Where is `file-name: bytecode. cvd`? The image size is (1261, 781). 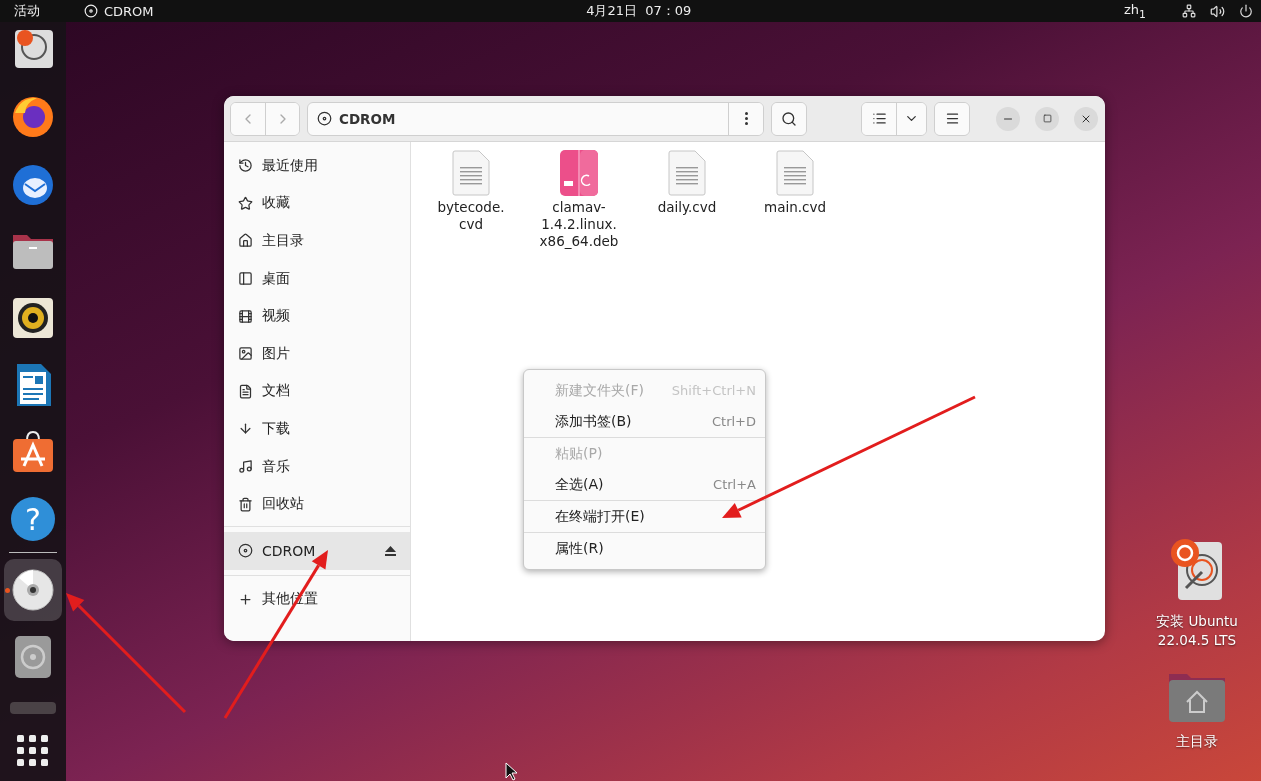
file-name: bytecode. cvd is located at coordinates (471, 216).